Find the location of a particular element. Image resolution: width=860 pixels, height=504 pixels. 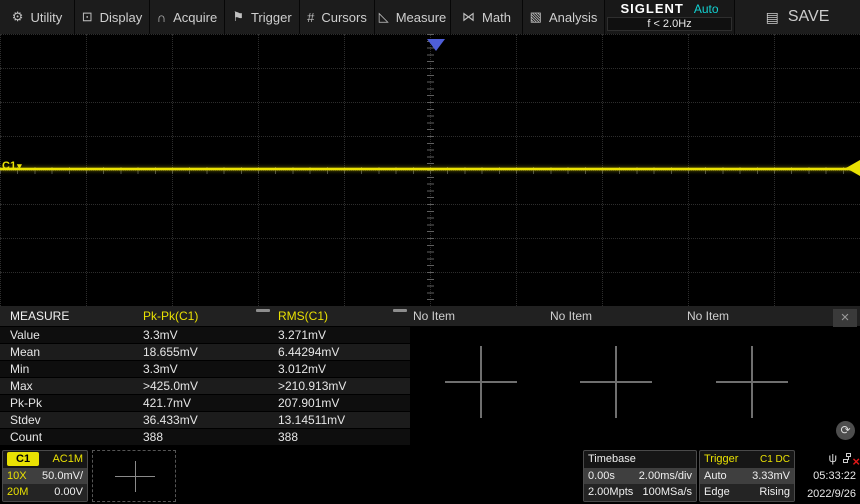

table-cell: 3.271mV is located at coordinates (302, 335).